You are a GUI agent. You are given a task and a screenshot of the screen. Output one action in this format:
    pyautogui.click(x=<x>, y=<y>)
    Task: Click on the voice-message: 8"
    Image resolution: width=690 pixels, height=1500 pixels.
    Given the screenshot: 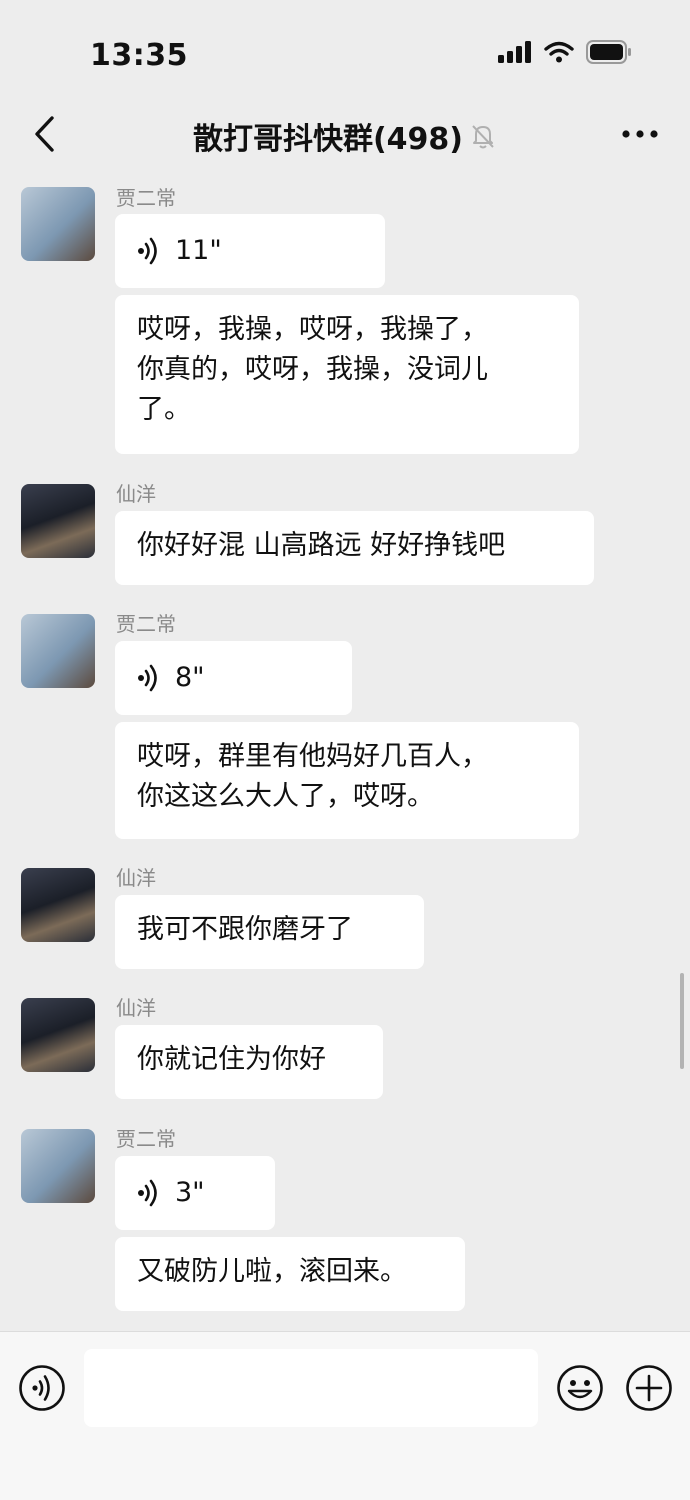 What is the action you would take?
    pyautogui.click(x=233, y=678)
    